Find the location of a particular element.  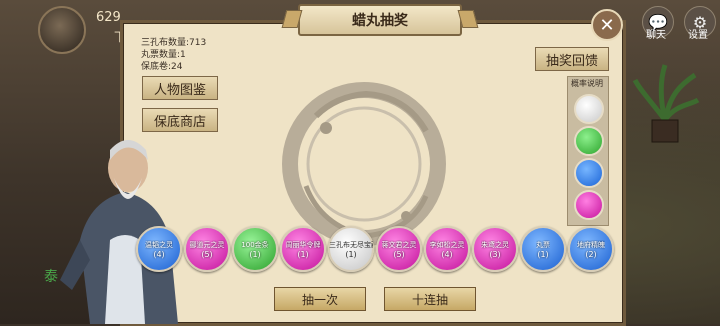

odds-white-ball is located at coordinates (589, 109).